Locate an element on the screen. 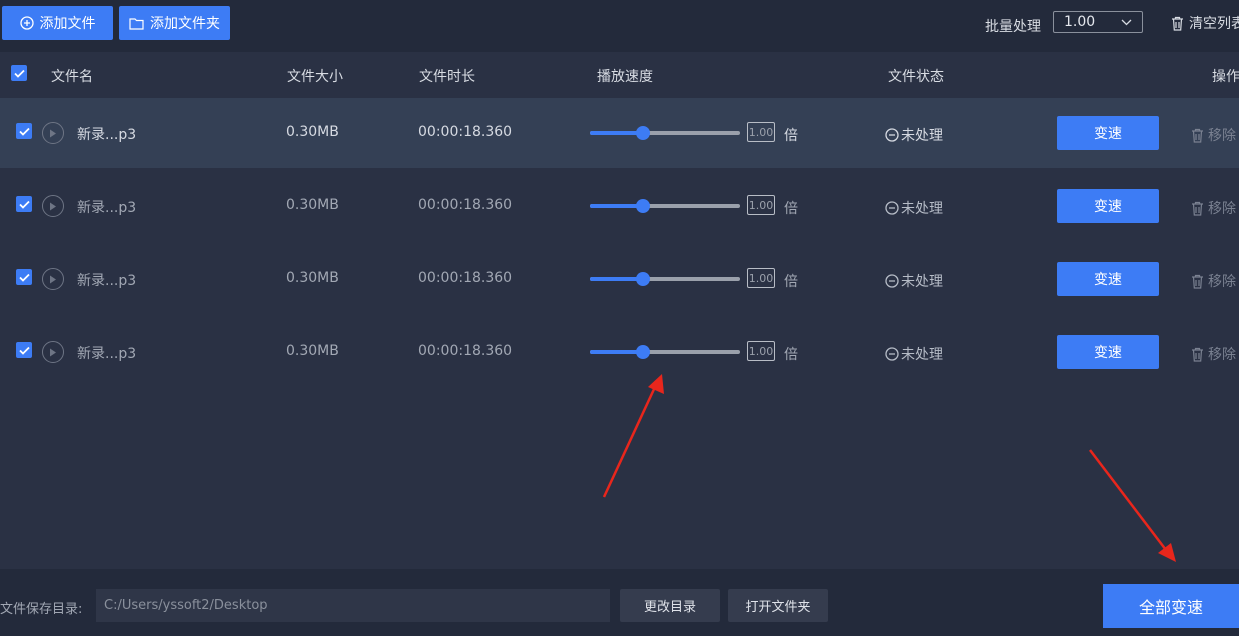  plus-circle-icon is located at coordinates (26, 23).